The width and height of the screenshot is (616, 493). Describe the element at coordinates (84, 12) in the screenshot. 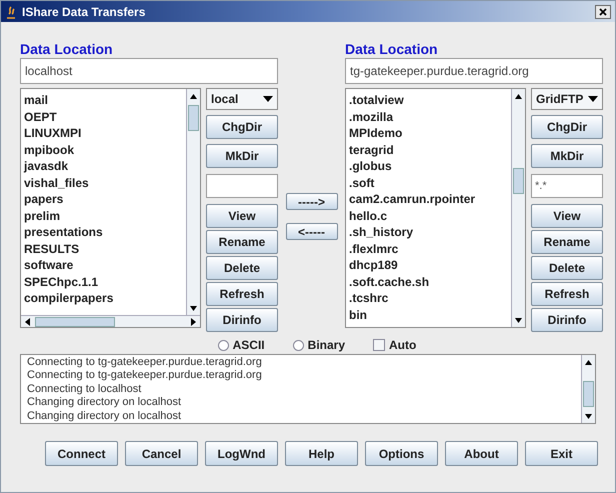

I see `window-title: IShare Data Transfers` at that location.